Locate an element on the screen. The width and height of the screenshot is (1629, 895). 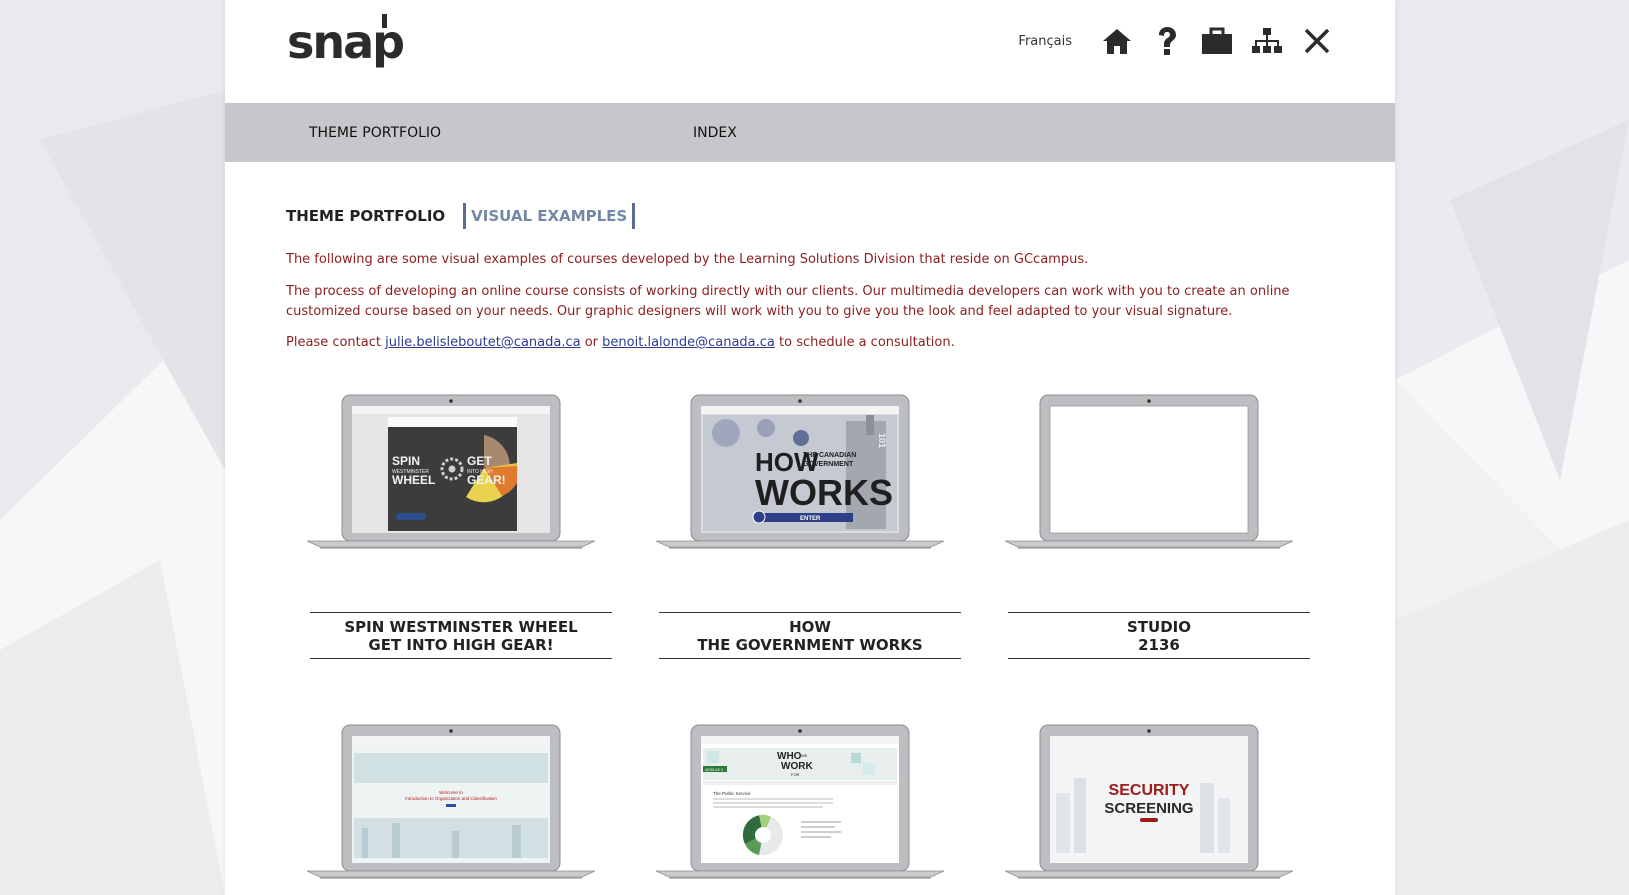
menu-item-index: INDEX is located at coordinates (715, 133).